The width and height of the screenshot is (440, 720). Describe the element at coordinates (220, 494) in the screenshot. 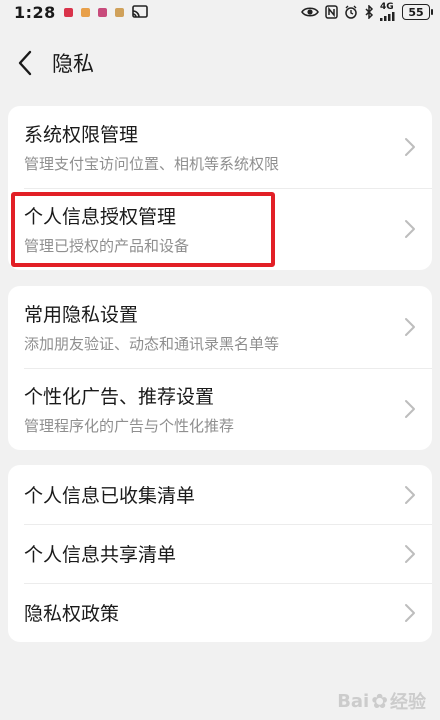

I see `collected-info-list-item: 个人信息已收集清单` at that location.